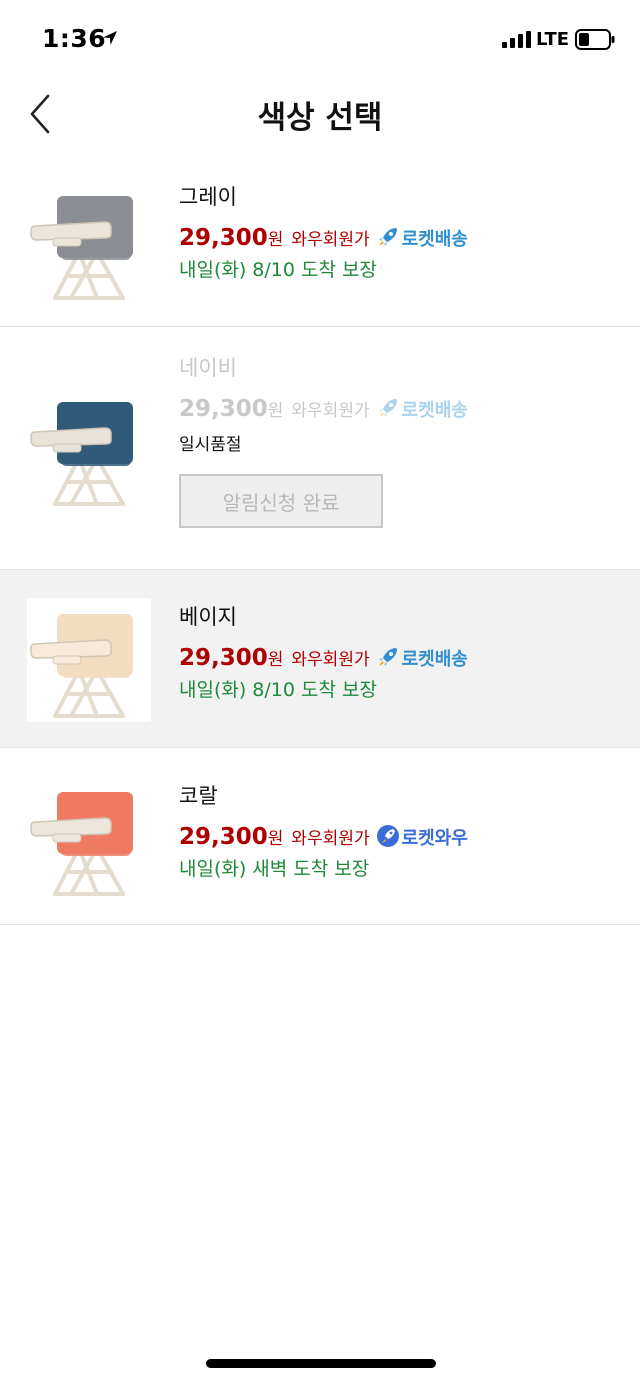 The height and width of the screenshot is (1384, 640). What do you see at coordinates (208, 197) in the screenshot?
I see `color-name: 그레이` at bounding box center [208, 197].